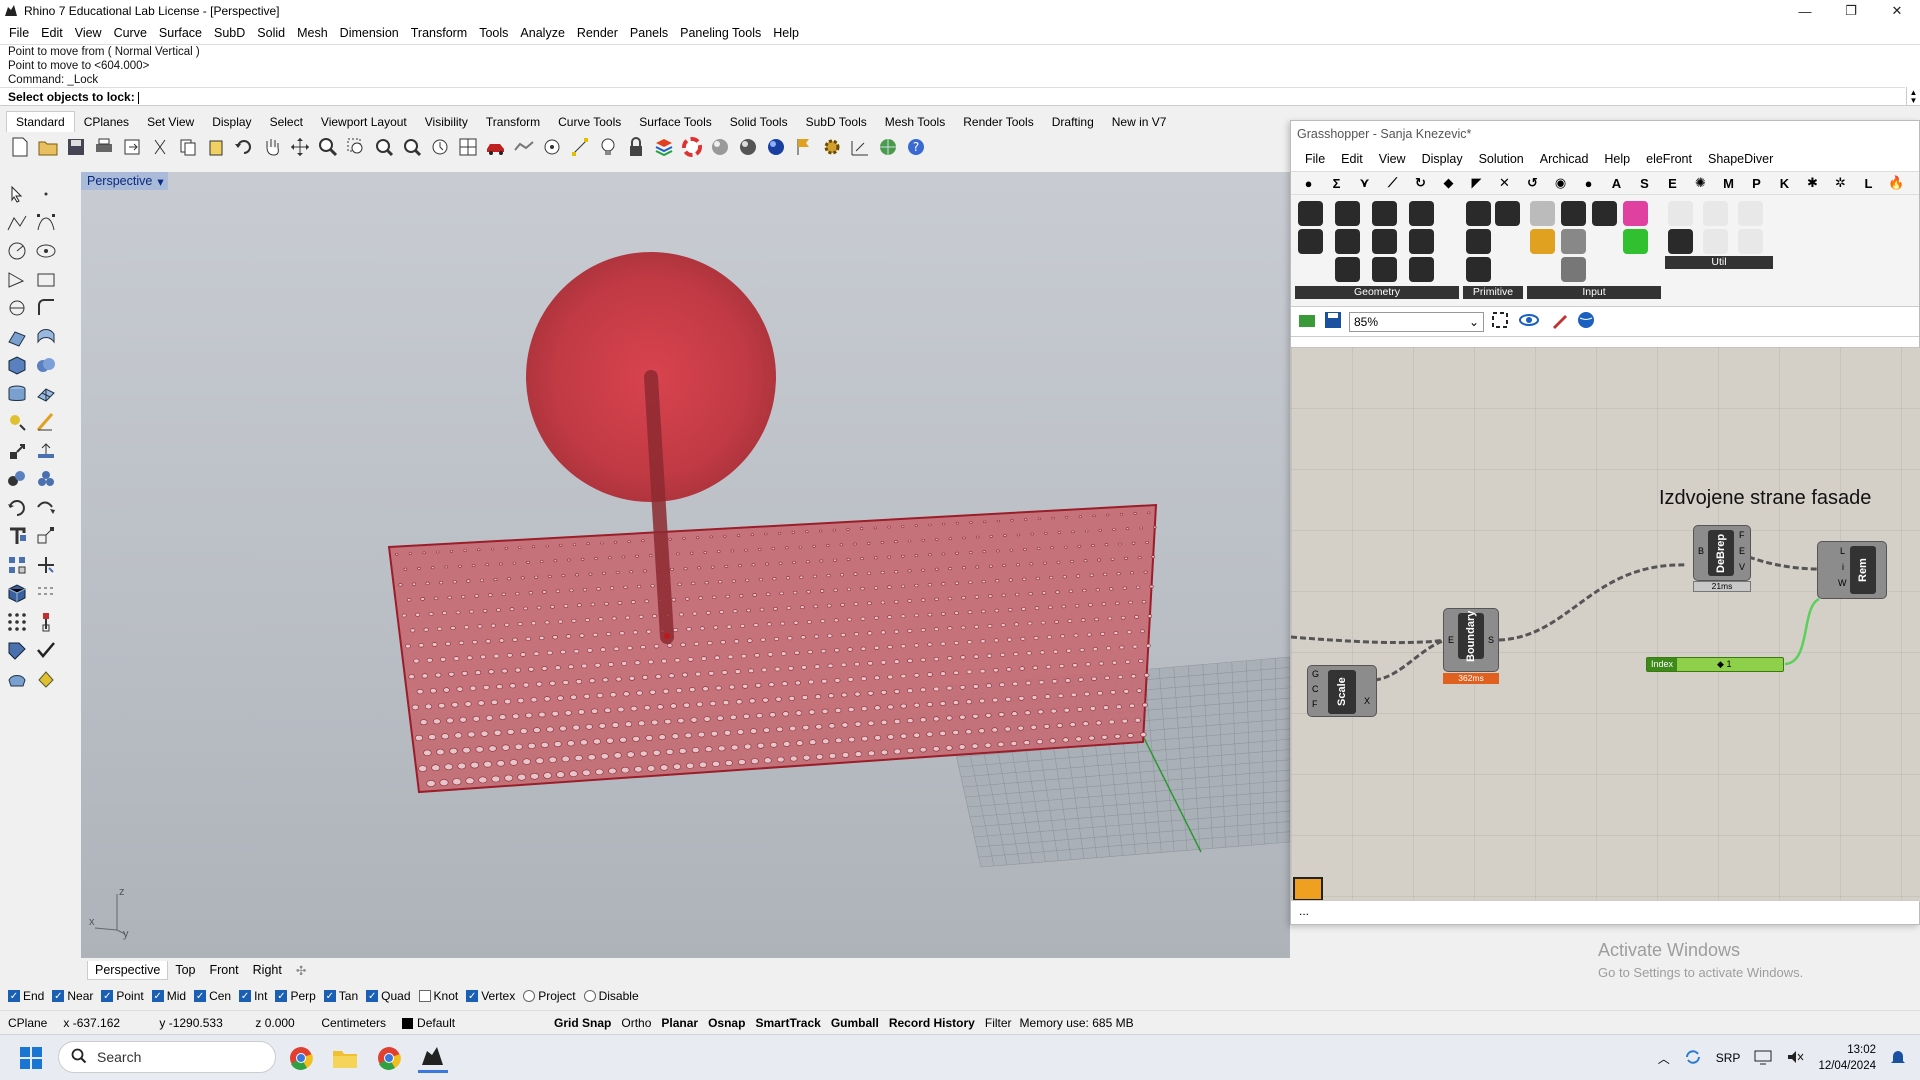 The width and height of the screenshot is (1920, 1080). Describe the element at coordinates (46, 508) in the screenshot. I see `mirror-icon` at that location.